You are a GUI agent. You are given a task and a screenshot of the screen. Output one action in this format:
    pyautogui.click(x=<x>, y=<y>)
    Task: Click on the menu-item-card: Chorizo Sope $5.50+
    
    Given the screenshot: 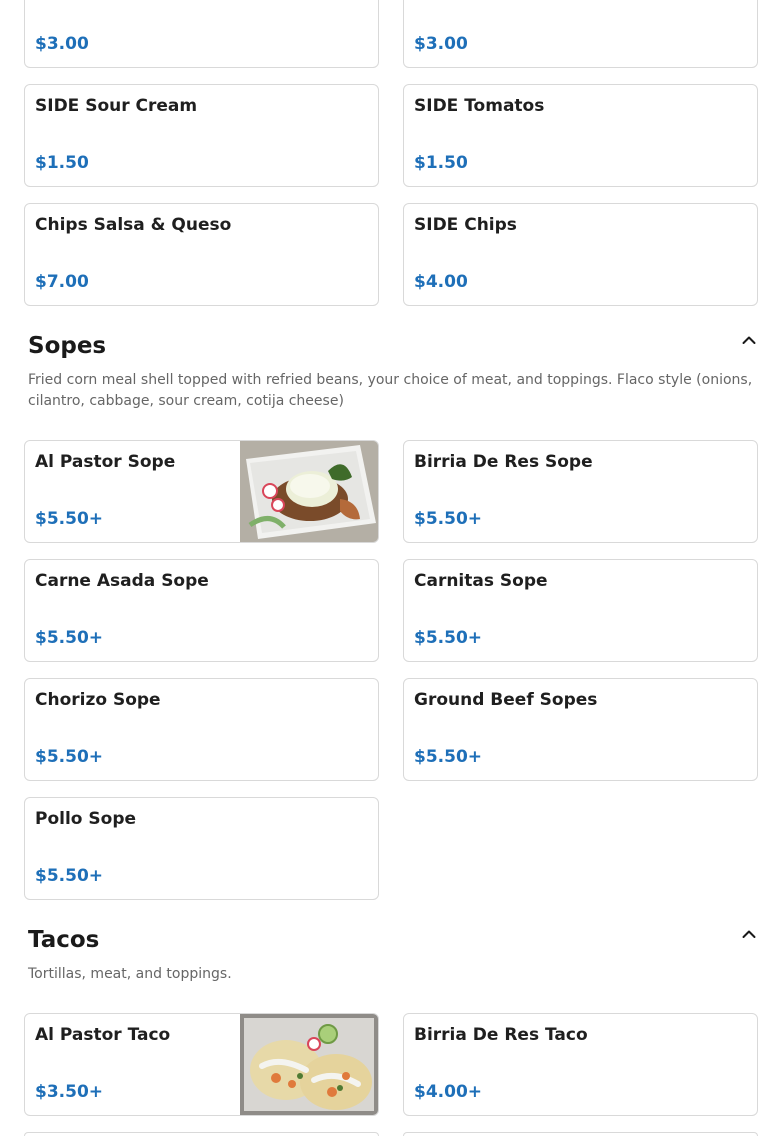 What is the action you would take?
    pyautogui.click(x=201, y=729)
    